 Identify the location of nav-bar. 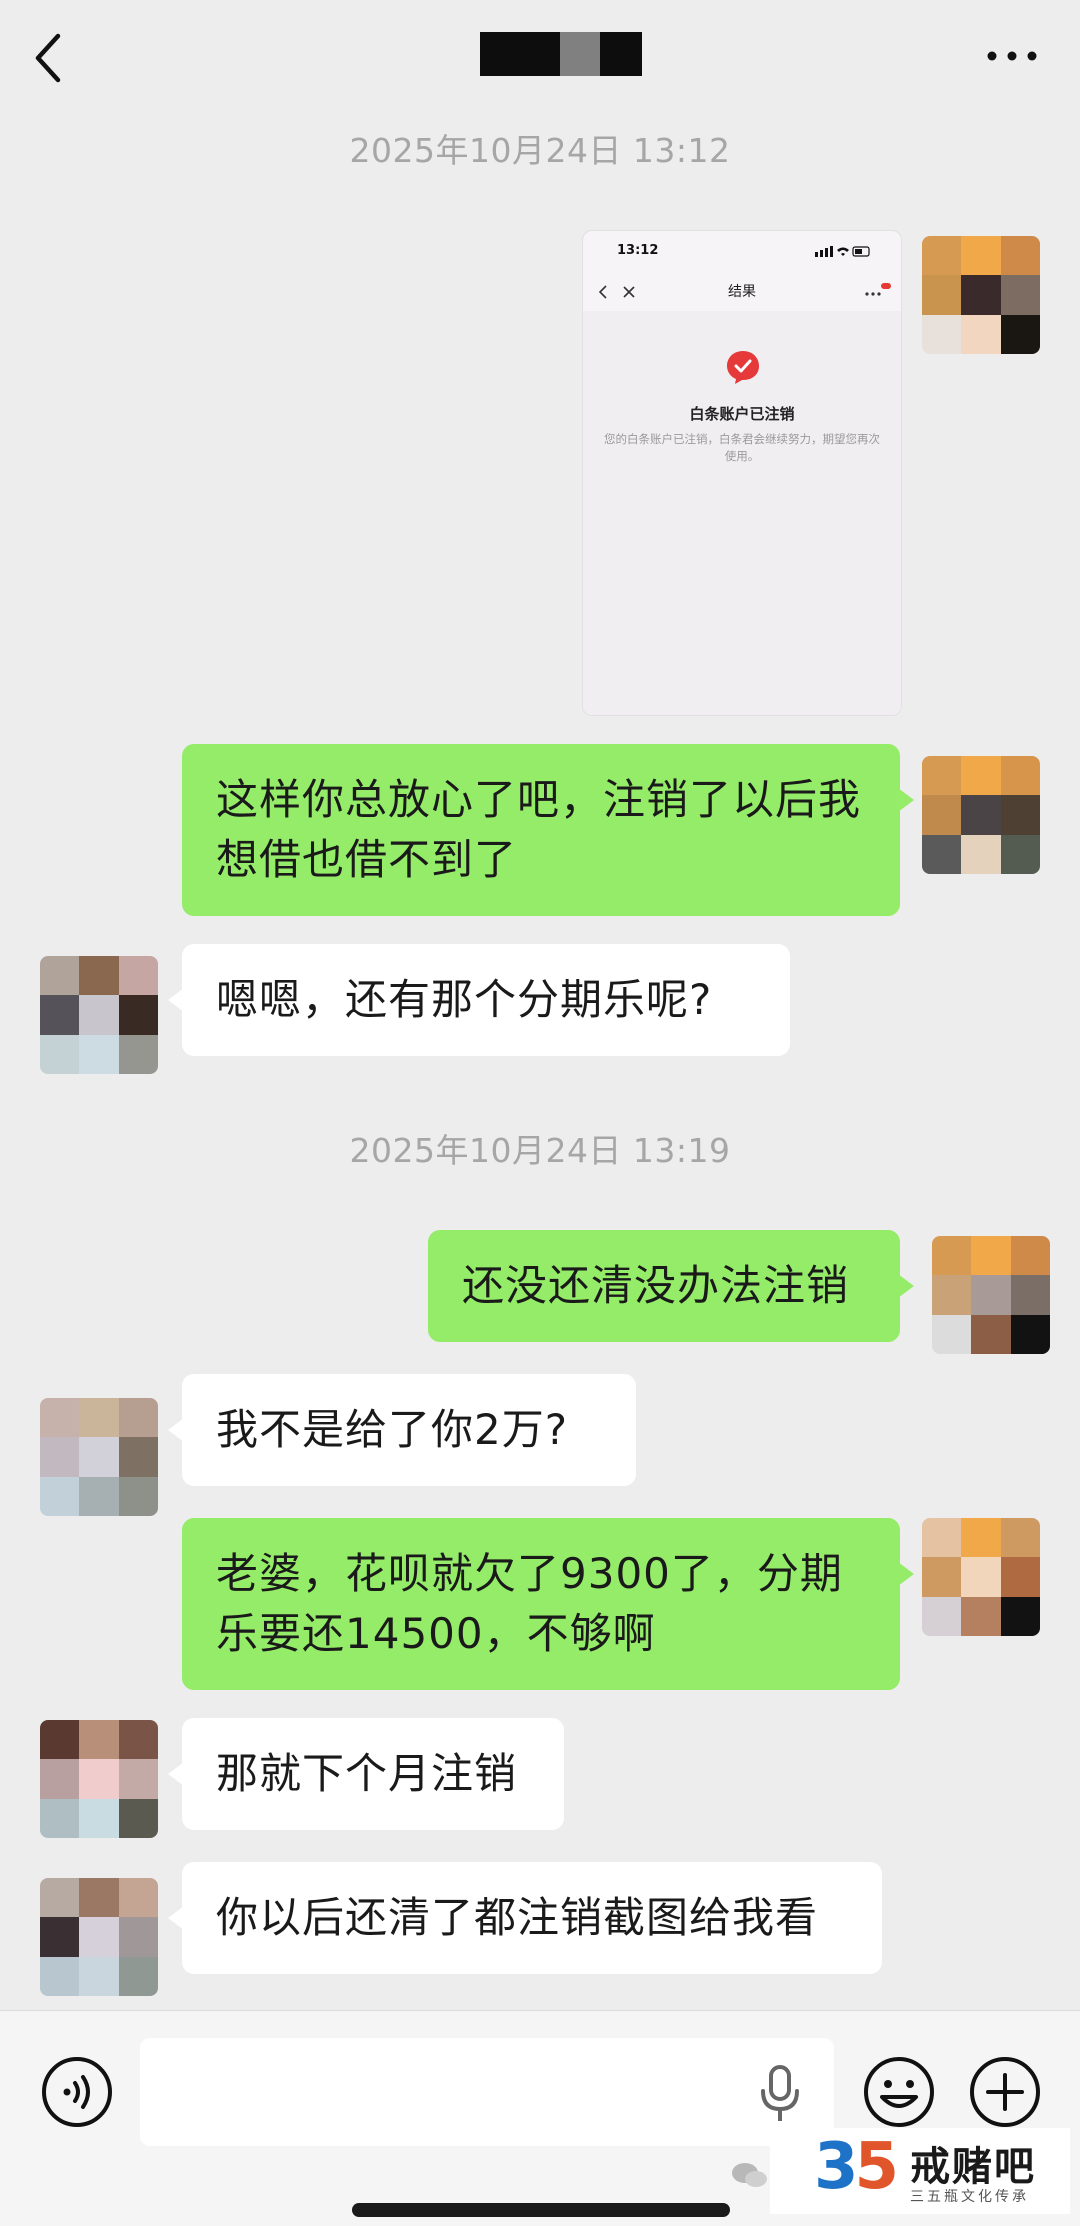
(540, 56).